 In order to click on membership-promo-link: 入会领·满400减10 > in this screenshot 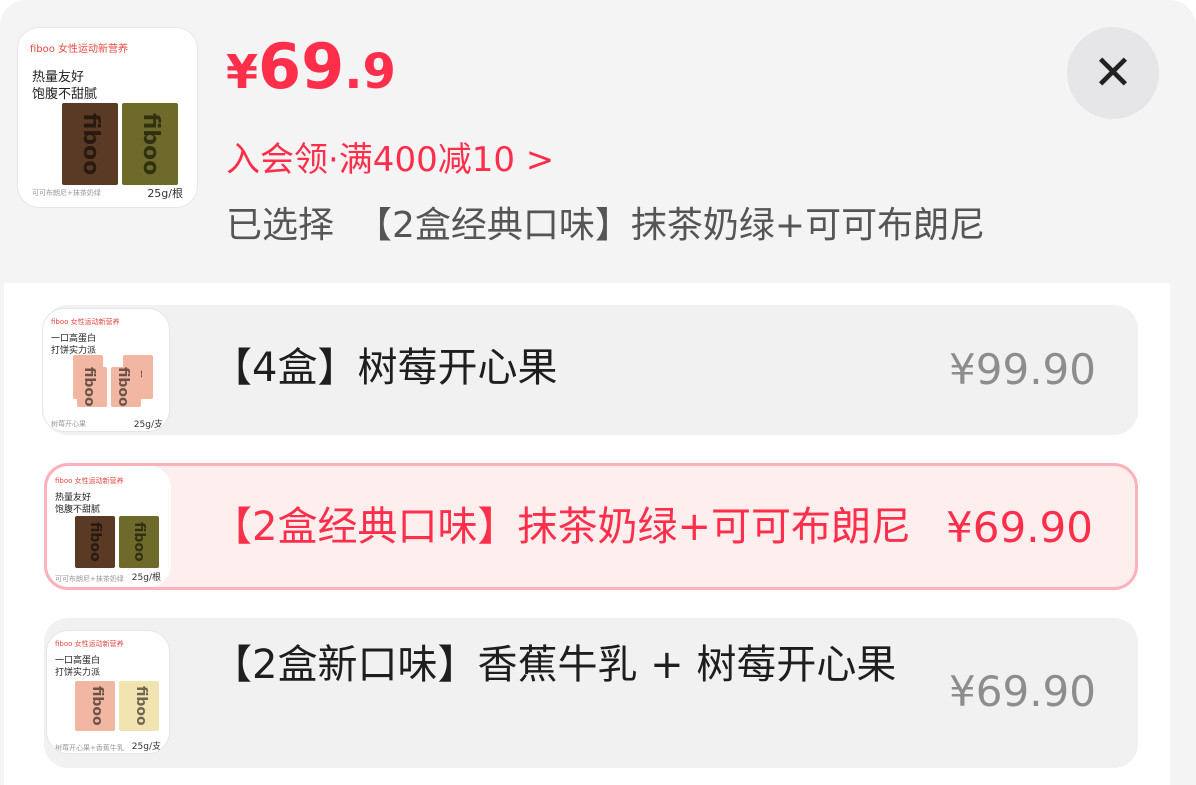, I will do `click(390, 156)`.